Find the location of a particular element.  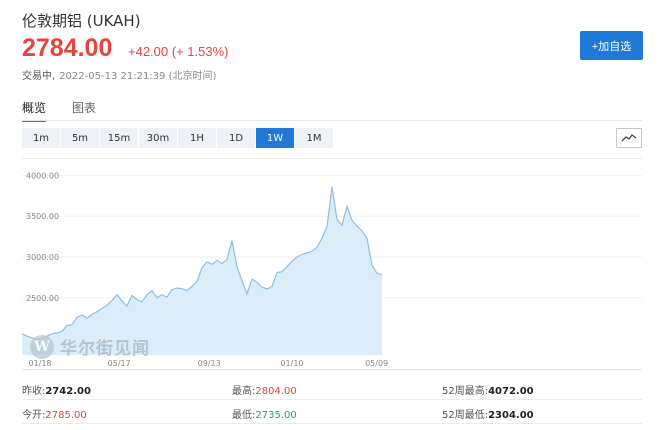

stat-value: 2304.00 is located at coordinates (511, 415).